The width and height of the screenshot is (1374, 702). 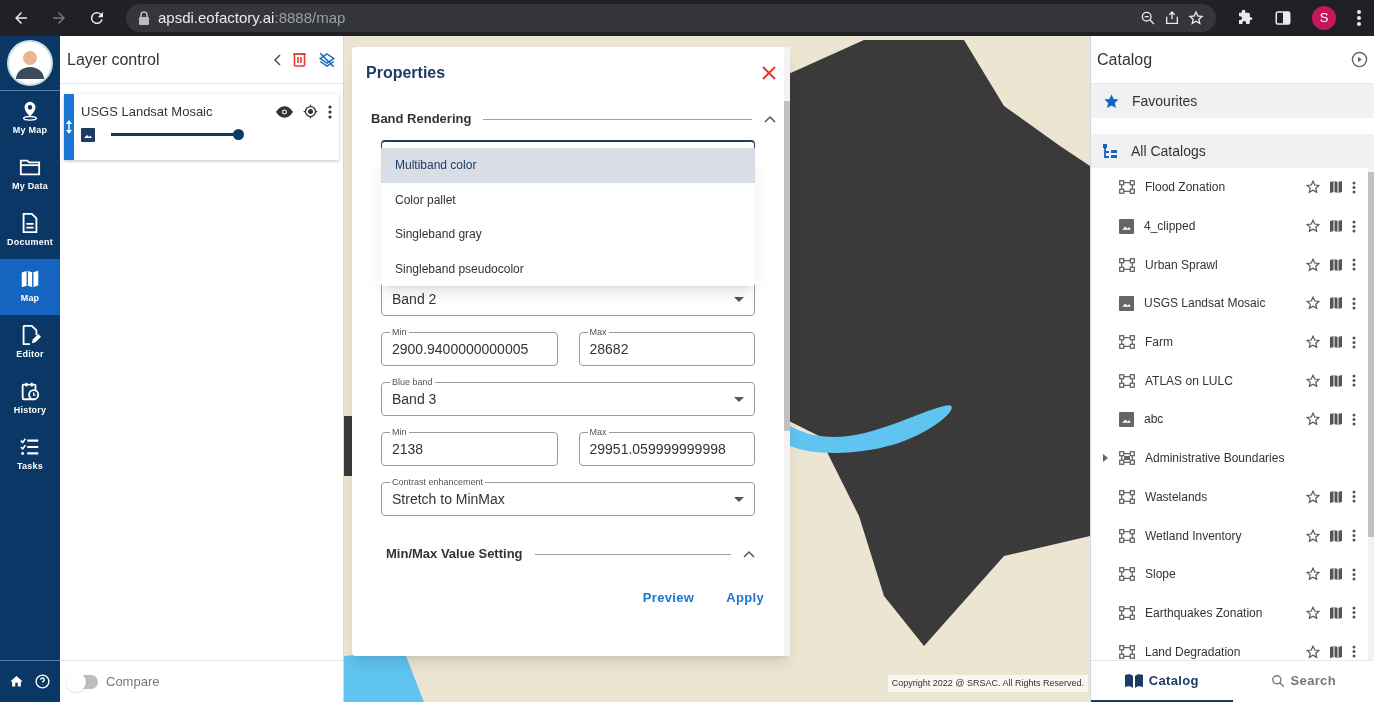 I want to click on catalog-item: Wetland Inventory, so click(x=1229, y=535).